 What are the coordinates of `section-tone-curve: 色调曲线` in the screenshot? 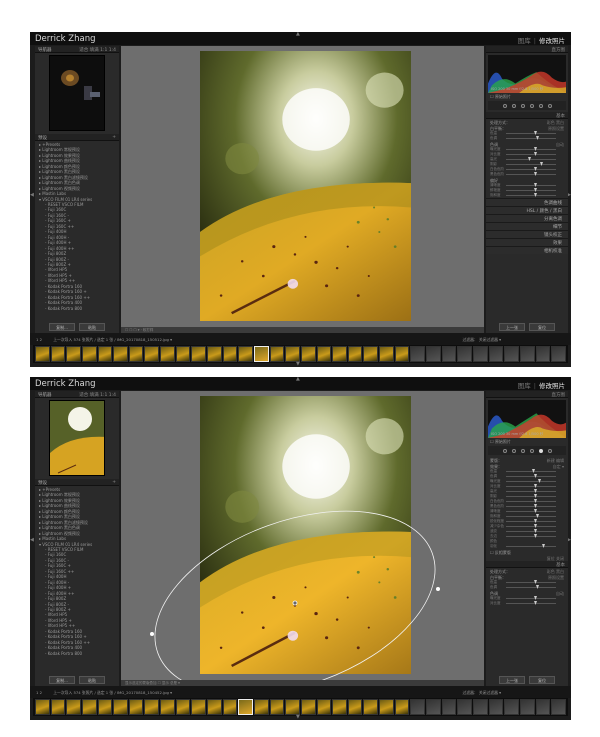 It's located at (527, 202).